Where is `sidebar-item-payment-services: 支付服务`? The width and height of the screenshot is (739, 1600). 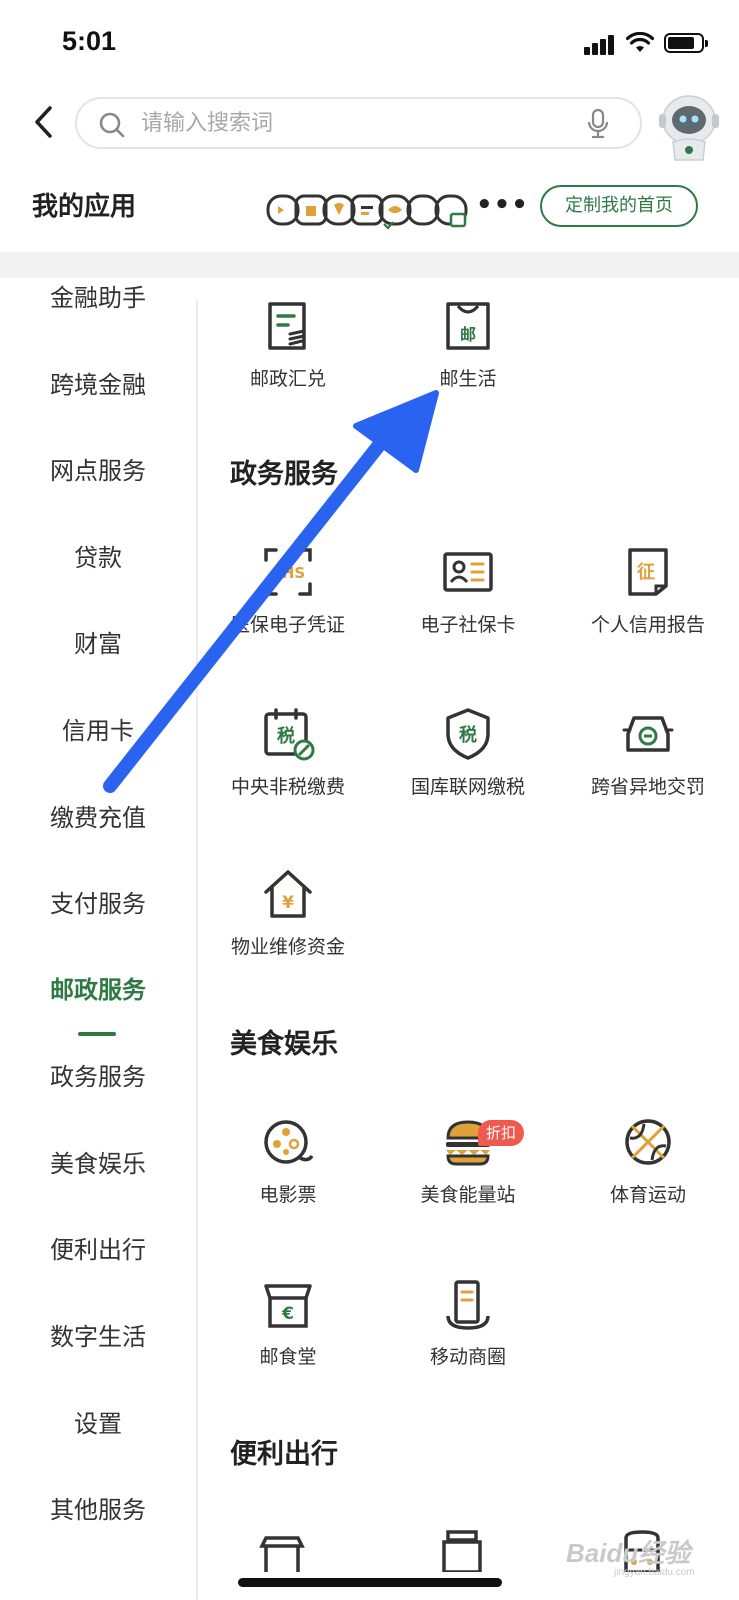 sidebar-item-payment-services: 支付服务 is located at coordinates (98, 904).